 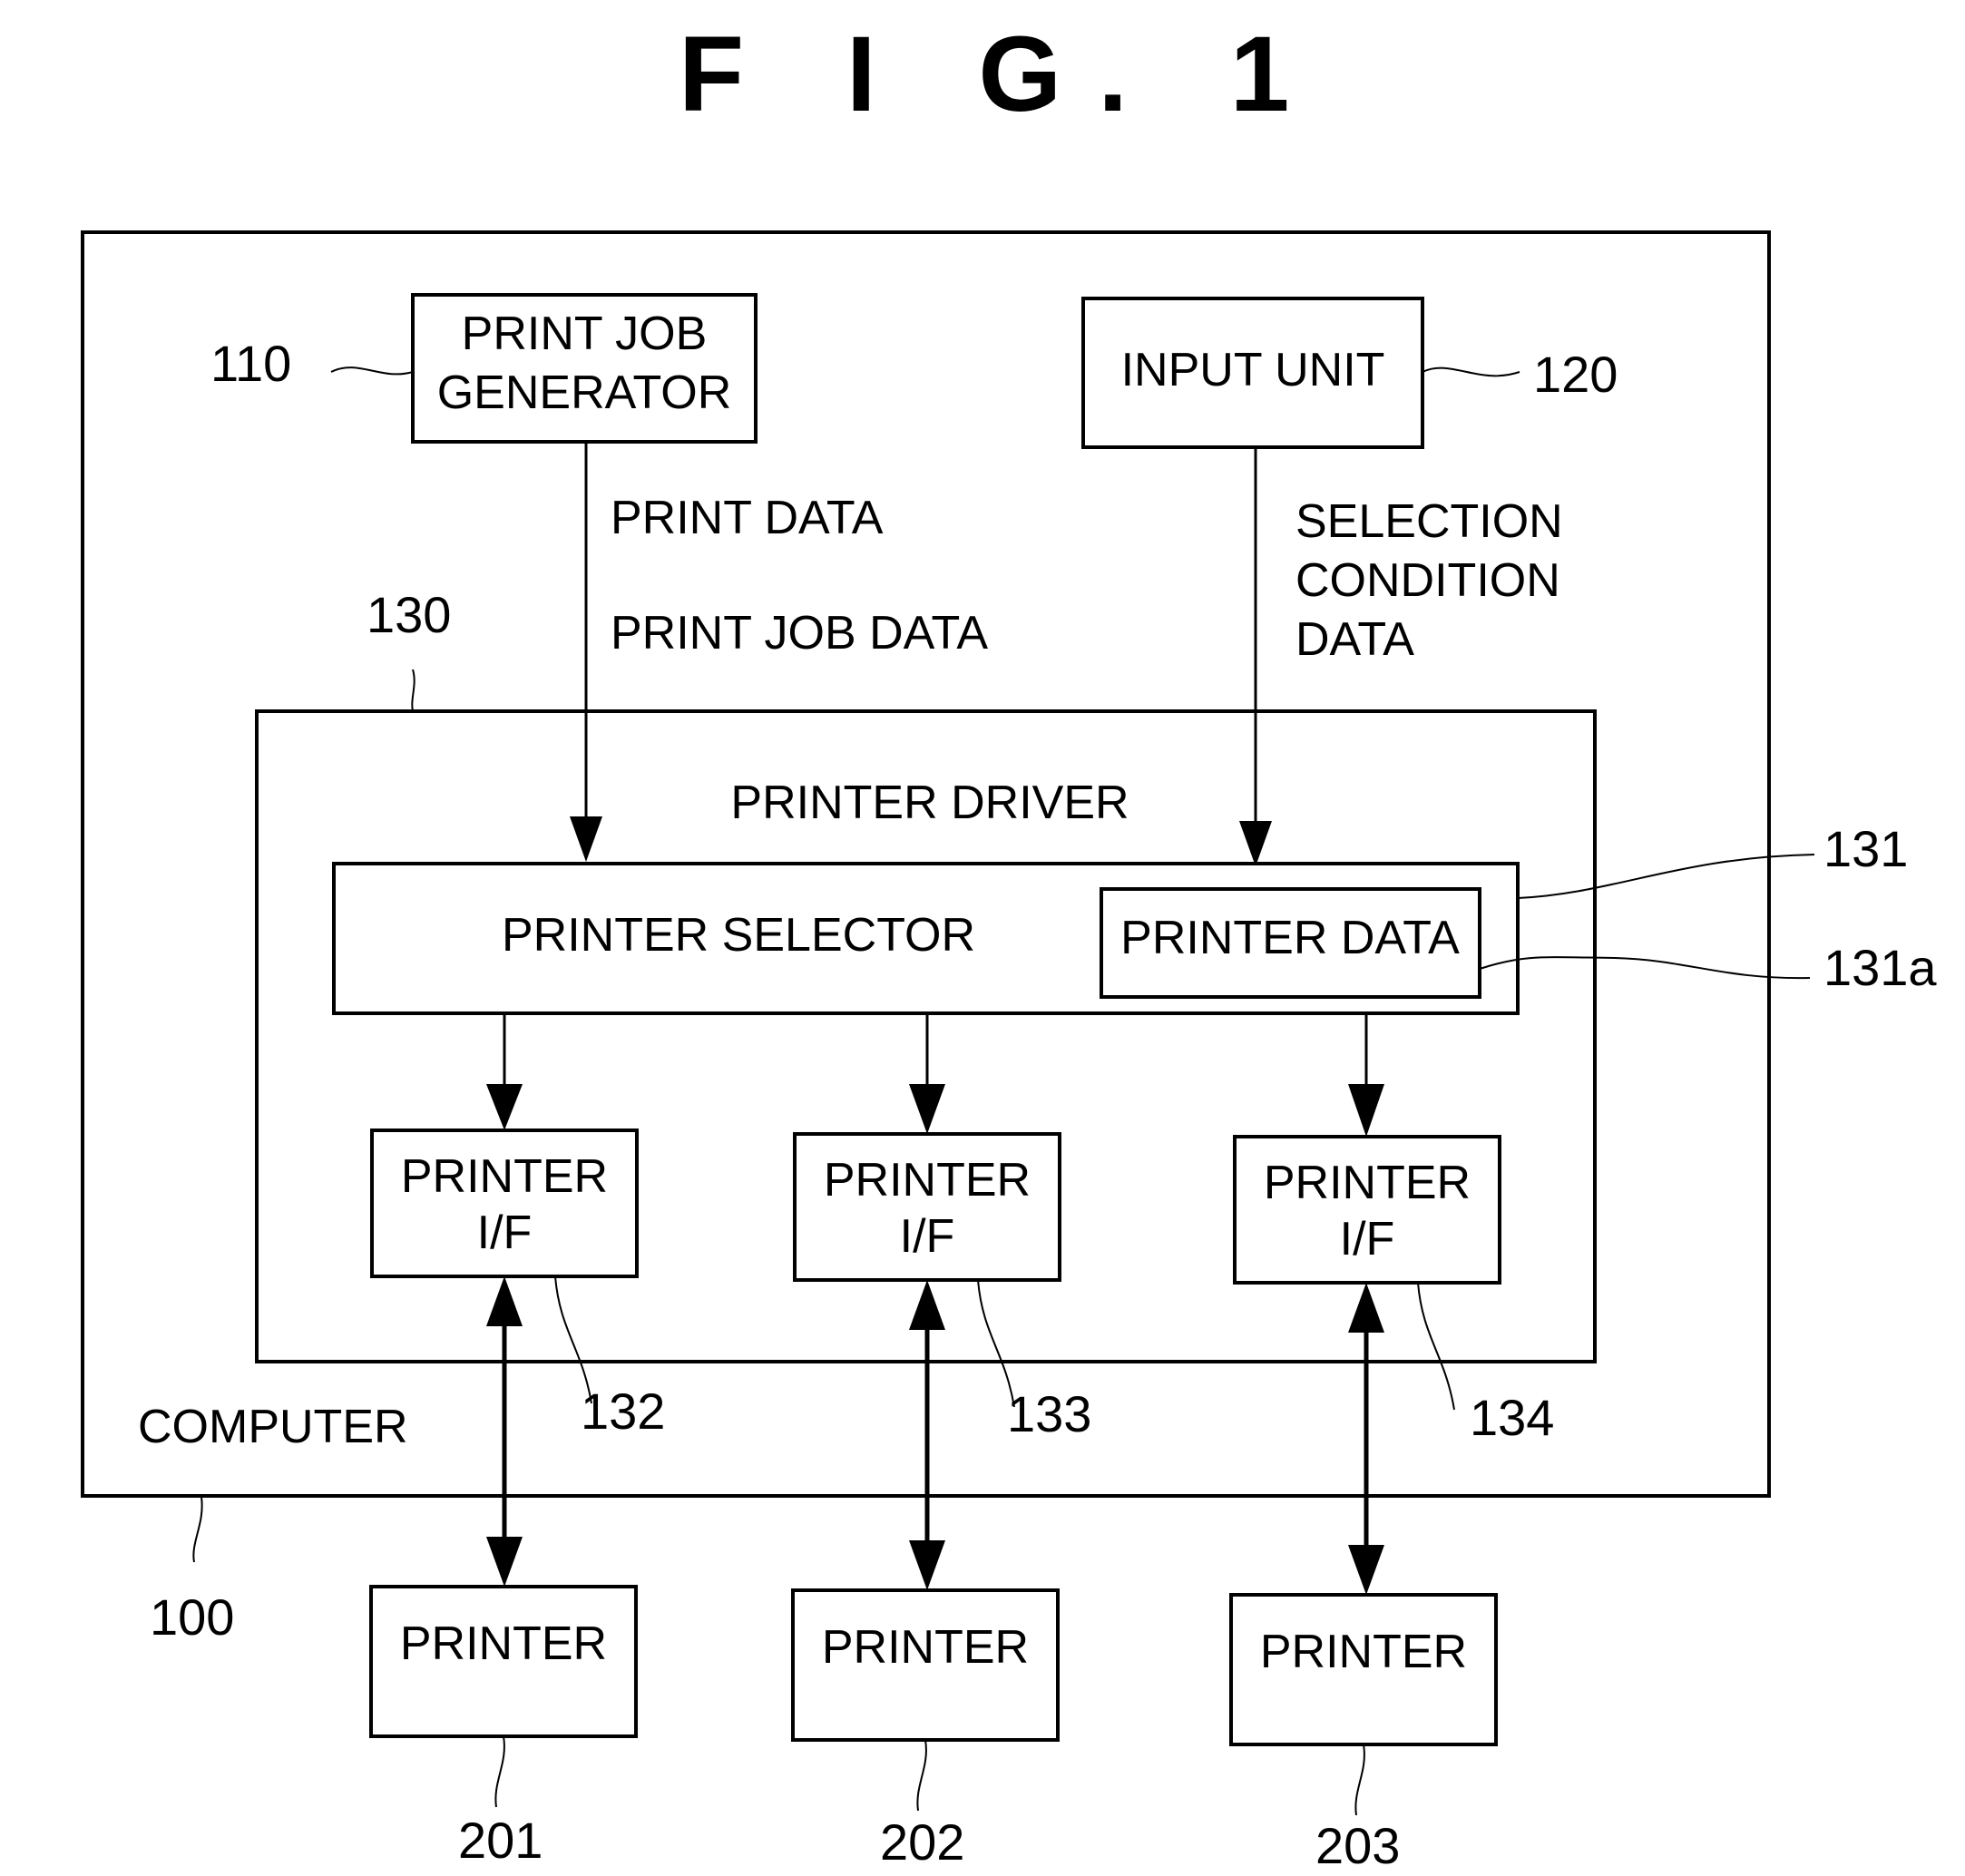 I want to click on printer-interface-2-line1: PRINTER, so click(x=927, y=1180).